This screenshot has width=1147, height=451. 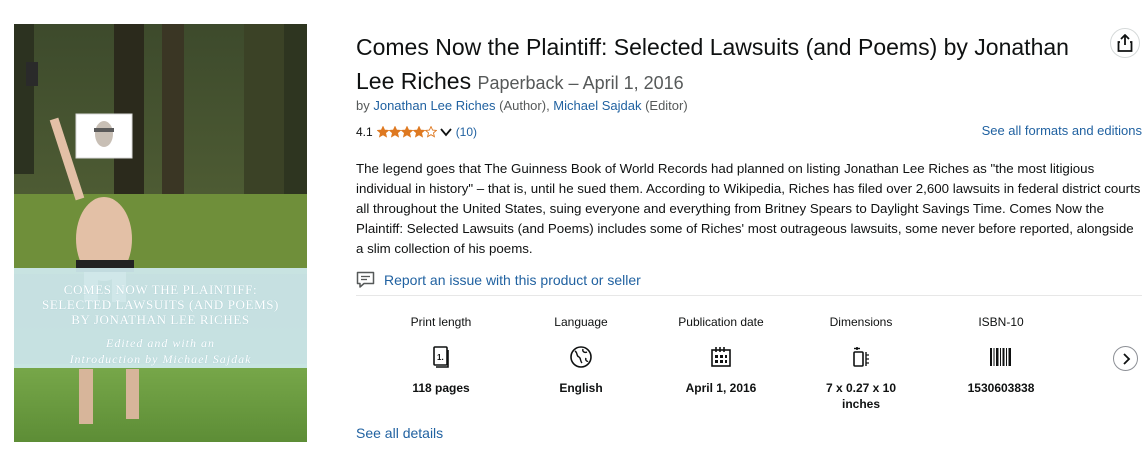 I want to click on byline-prefix: by, so click(x=365, y=105).